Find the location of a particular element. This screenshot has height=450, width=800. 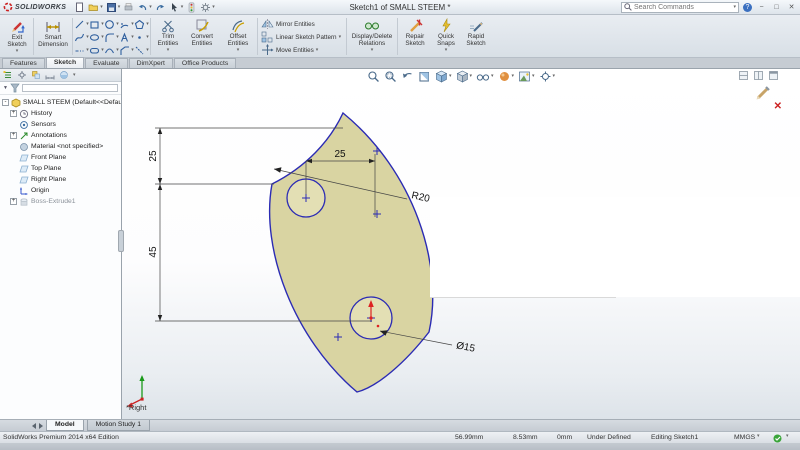

tree-item-origin: Origin is located at coordinates (61, 190).